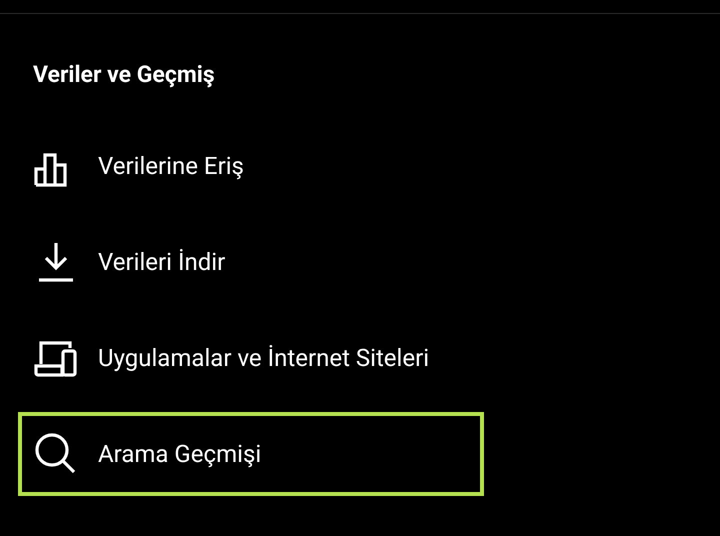 The height and width of the screenshot is (536, 720). What do you see at coordinates (251, 262) in the screenshot?
I see `menu-item: Verileri İndir` at bounding box center [251, 262].